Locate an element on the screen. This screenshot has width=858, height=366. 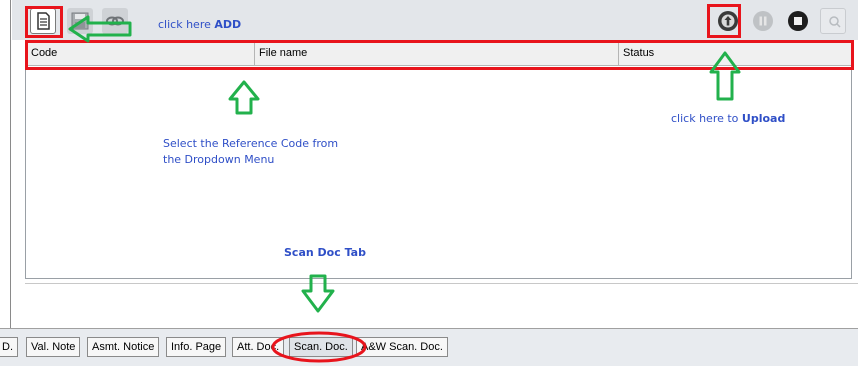
arrow-down-icon is located at coordinates (318, 293).